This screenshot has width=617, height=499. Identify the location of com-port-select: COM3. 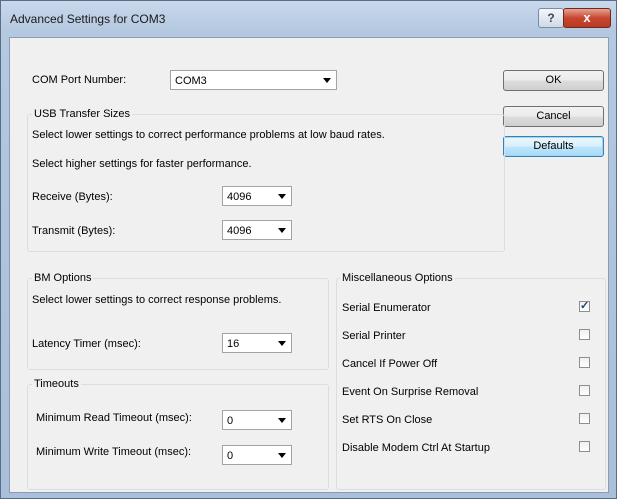
(253, 80).